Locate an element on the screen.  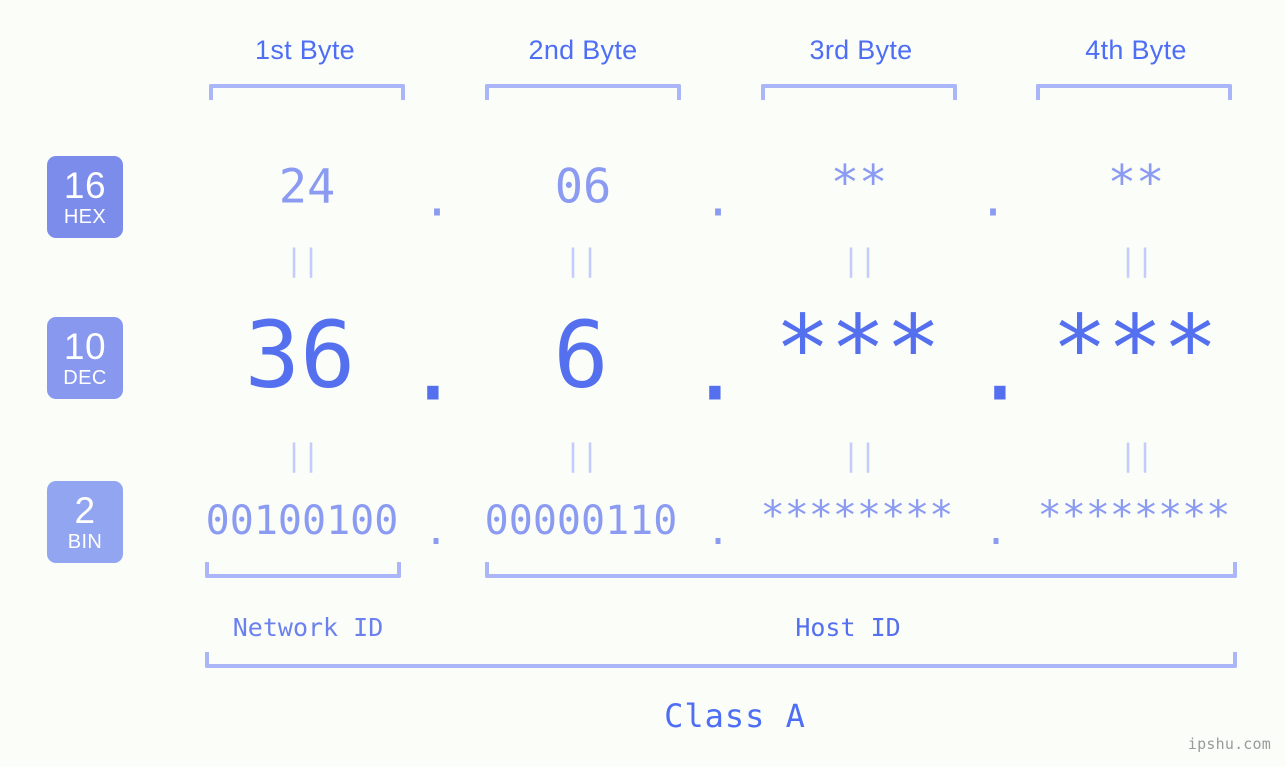
equals-mark-dec-bin-2: || is located at coordinates (581, 456).